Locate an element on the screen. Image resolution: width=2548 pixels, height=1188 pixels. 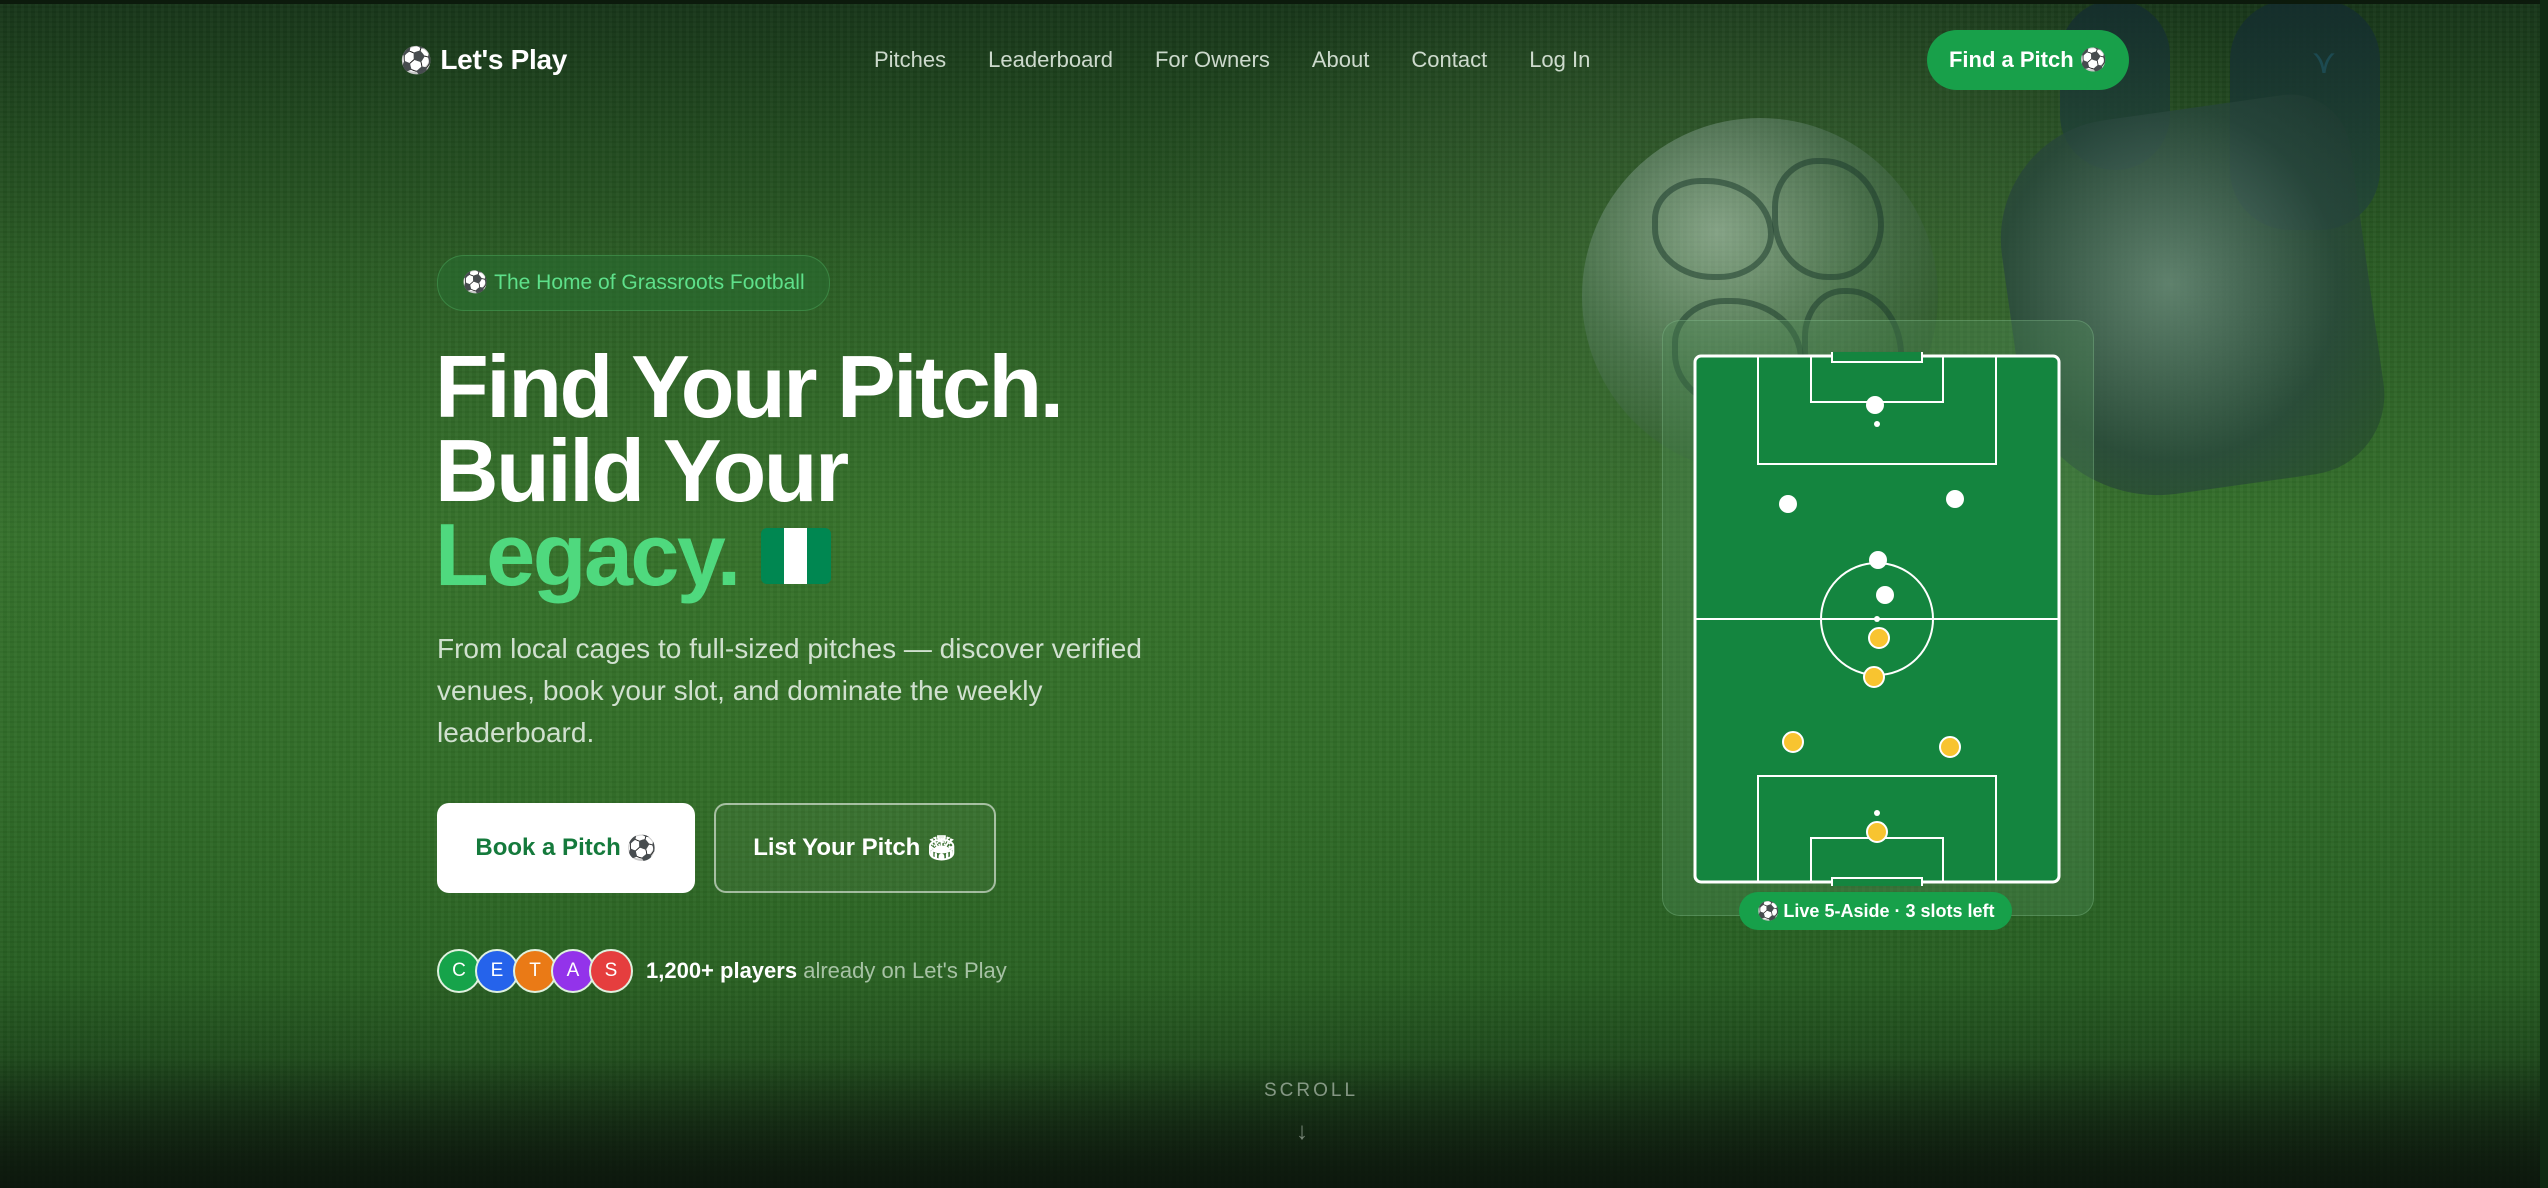
find-a-pitch-label: Find a Pitch is located at coordinates (2011, 59).